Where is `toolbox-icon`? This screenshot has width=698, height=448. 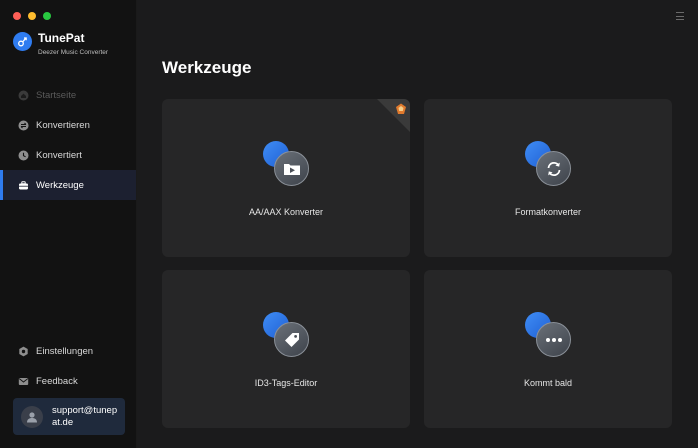 toolbox-icon is located at coordinates (23, 185).